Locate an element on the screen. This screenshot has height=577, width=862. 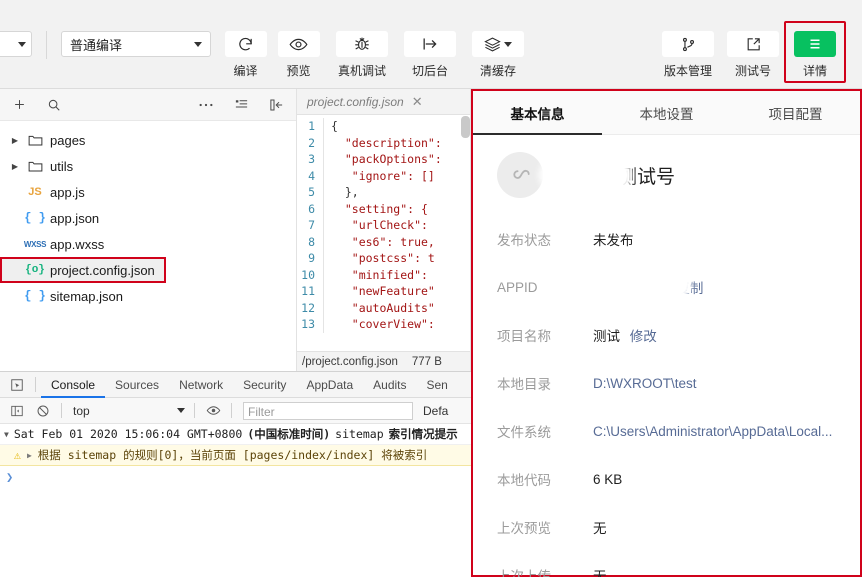
compile-button: 编译 is located at coordinates (245, 39).